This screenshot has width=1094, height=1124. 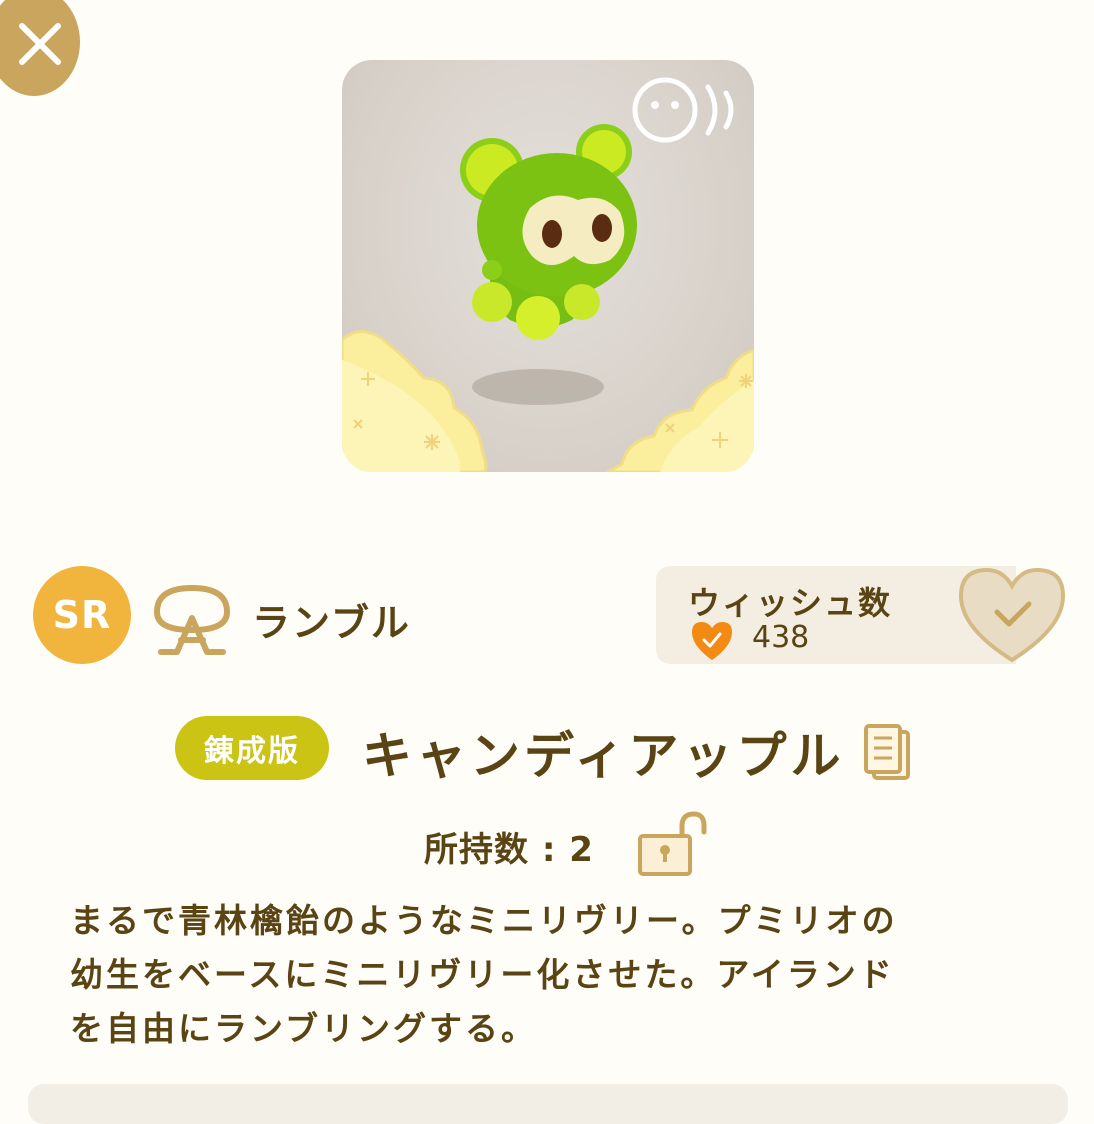 I want to click on bottom-card, so click(x=548, y=1104).